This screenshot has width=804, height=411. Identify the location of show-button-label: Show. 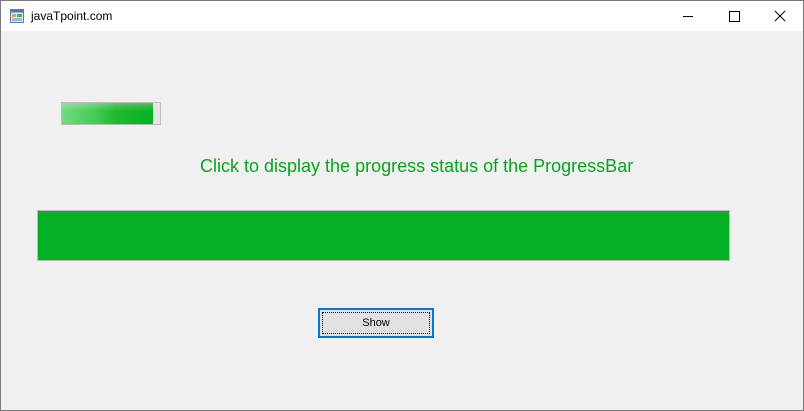
(376, 323).